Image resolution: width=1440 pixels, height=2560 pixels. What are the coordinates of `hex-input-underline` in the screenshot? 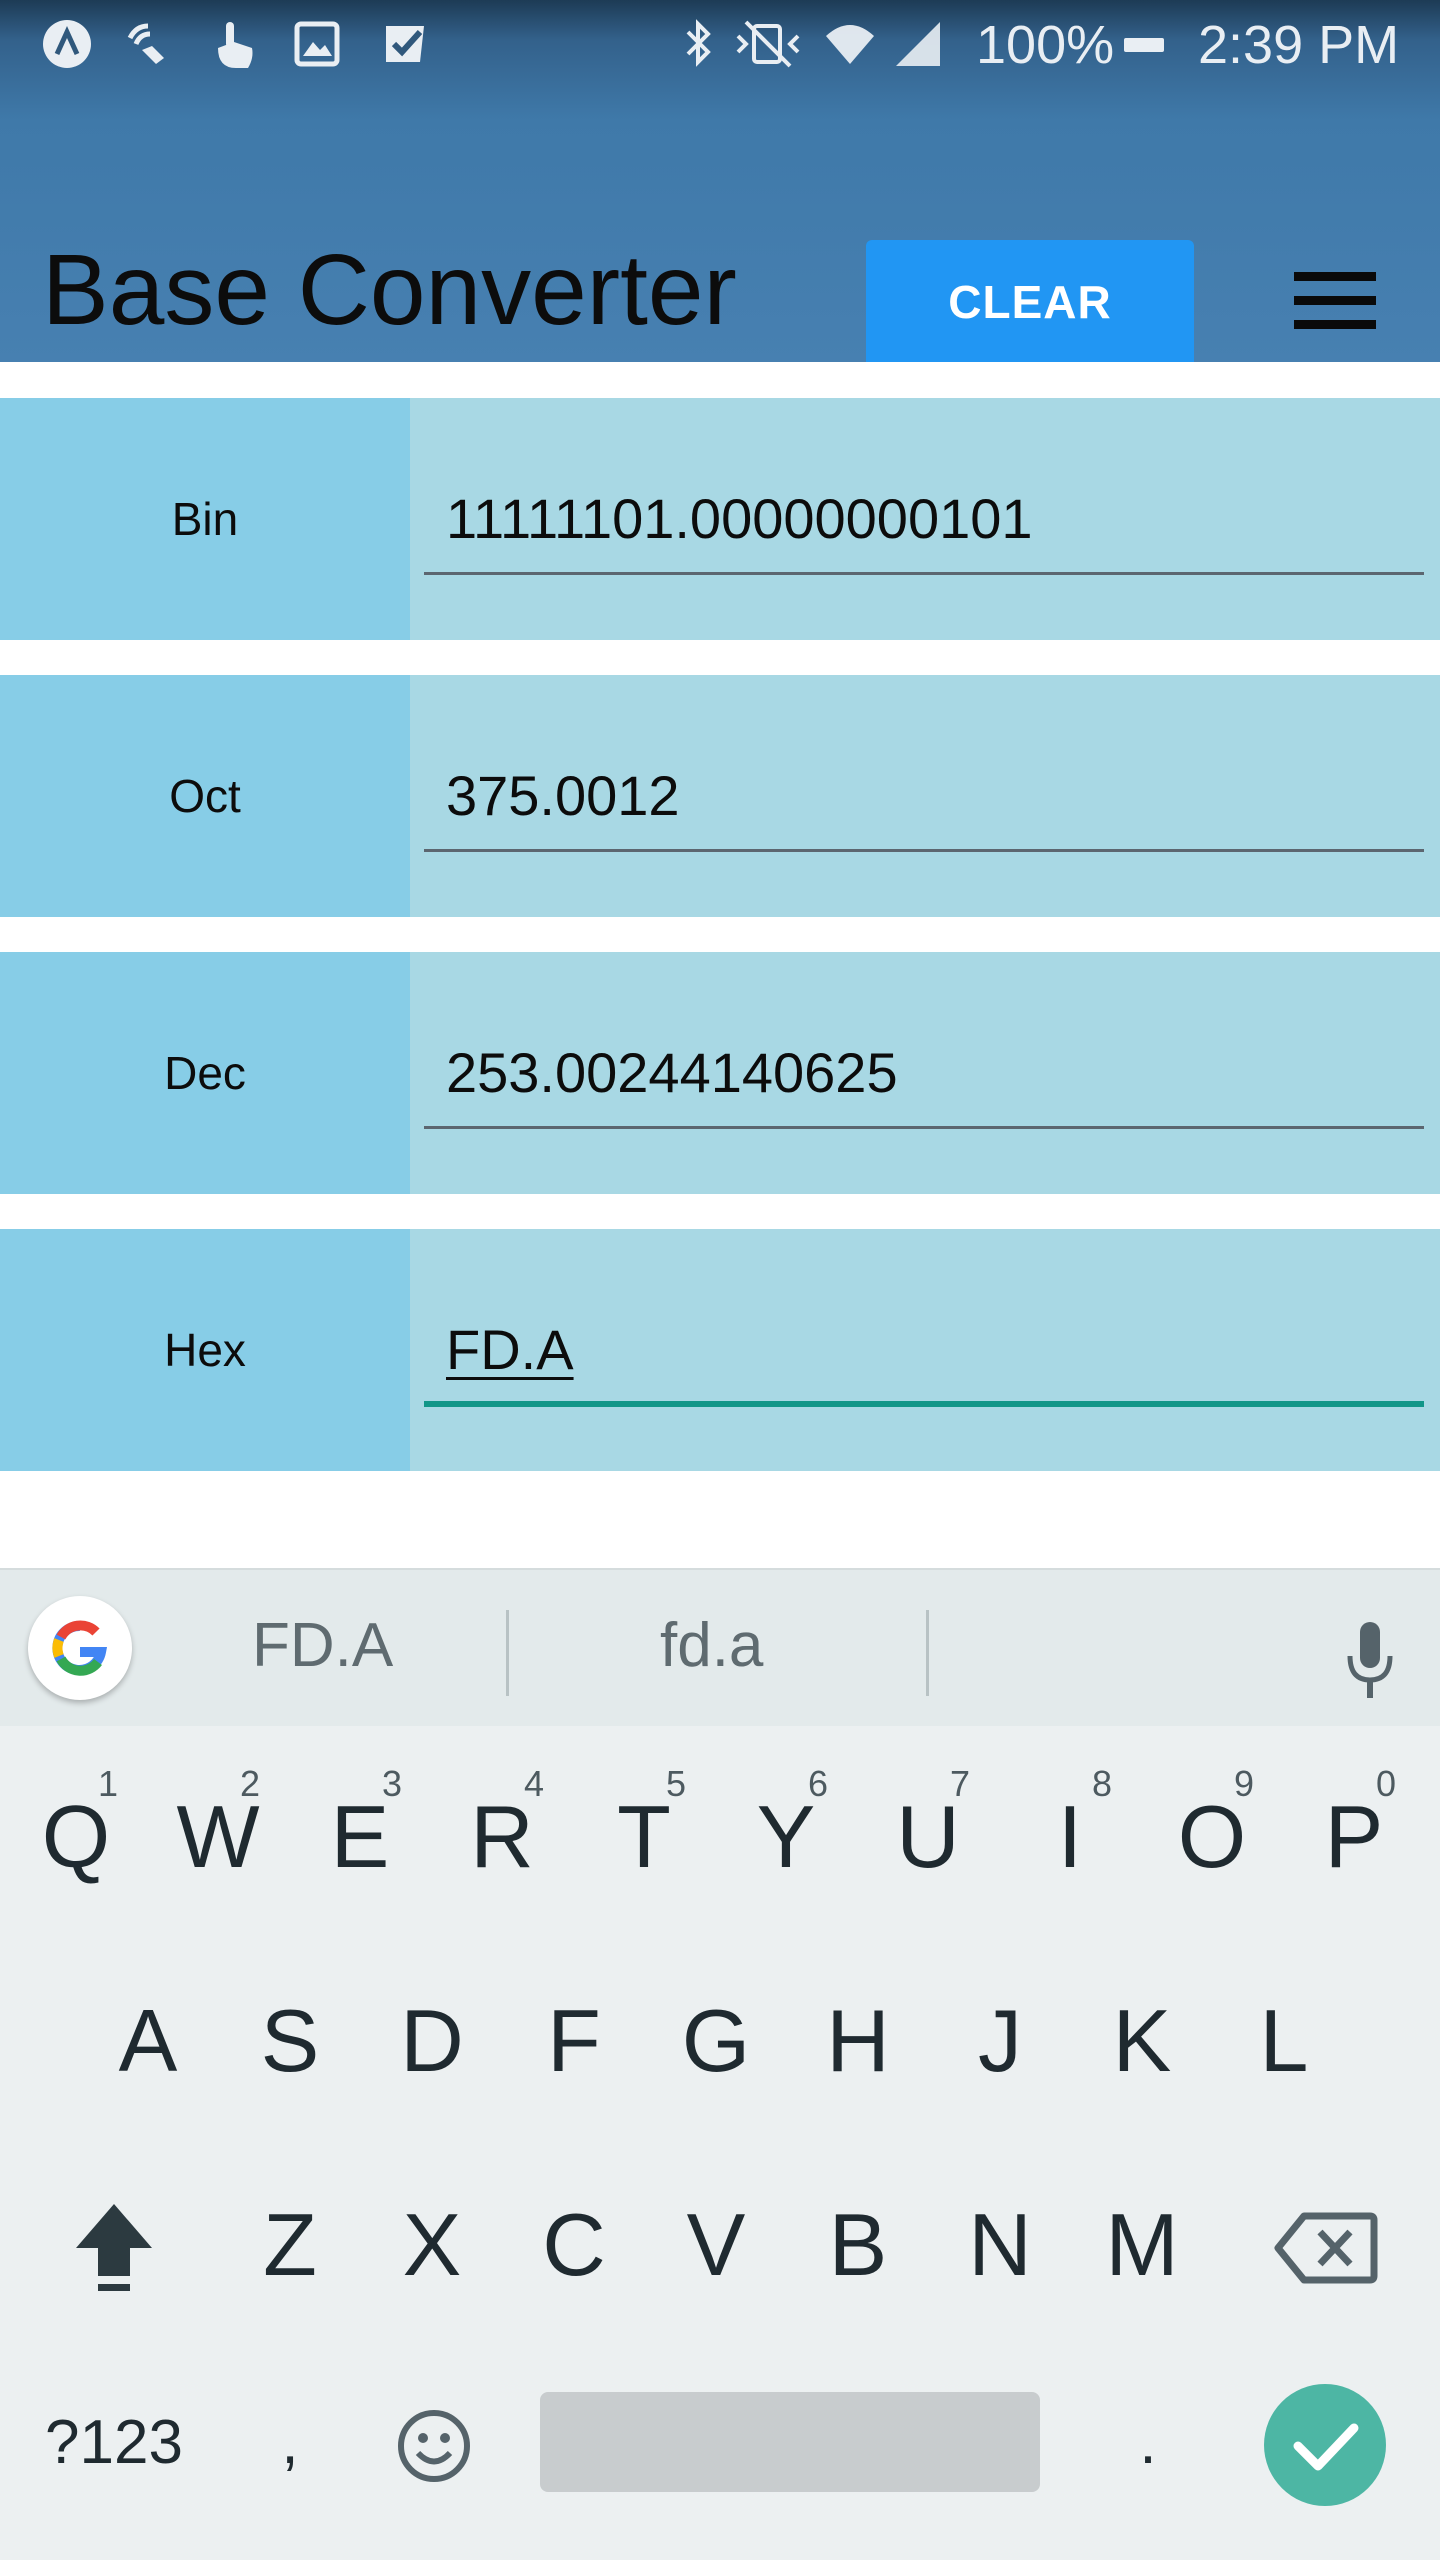 It's located at (924, 1404).